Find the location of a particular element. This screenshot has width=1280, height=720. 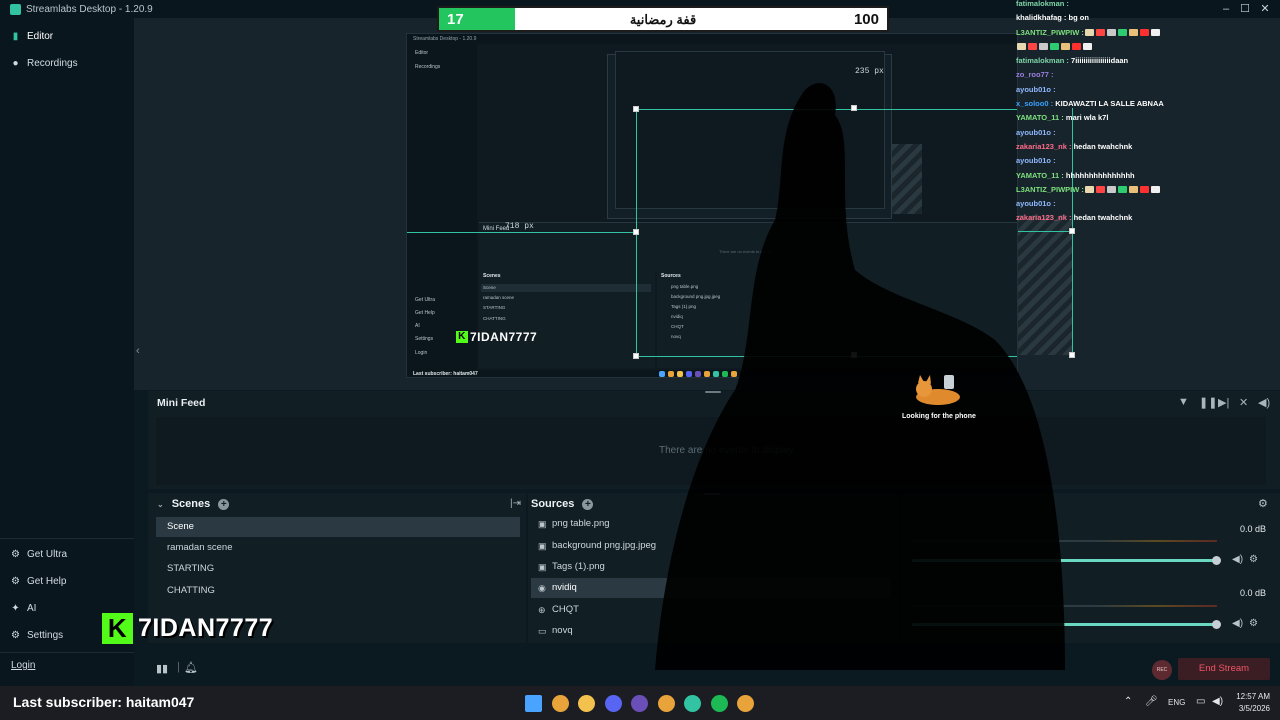

pause-icon: ❚❚ is located at coordinates (1208, 402).